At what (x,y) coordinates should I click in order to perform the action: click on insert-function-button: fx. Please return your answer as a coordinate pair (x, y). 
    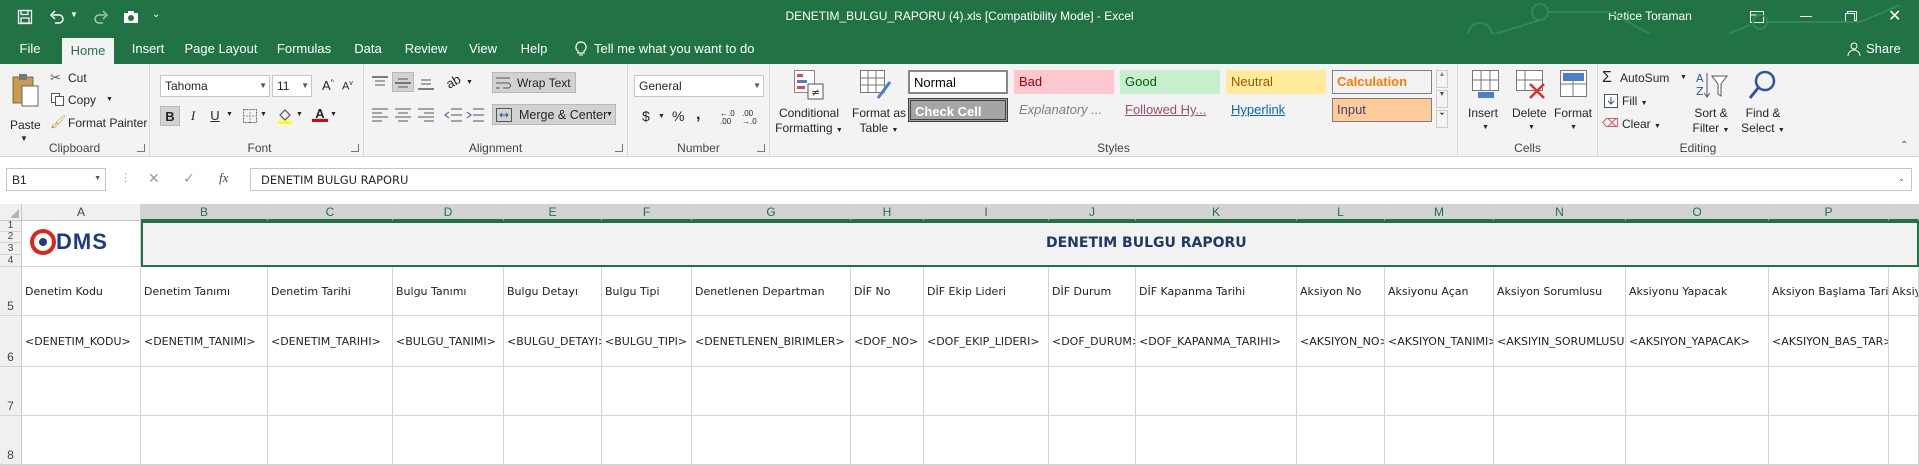
    Looking at the image, I should click on (223, 178).